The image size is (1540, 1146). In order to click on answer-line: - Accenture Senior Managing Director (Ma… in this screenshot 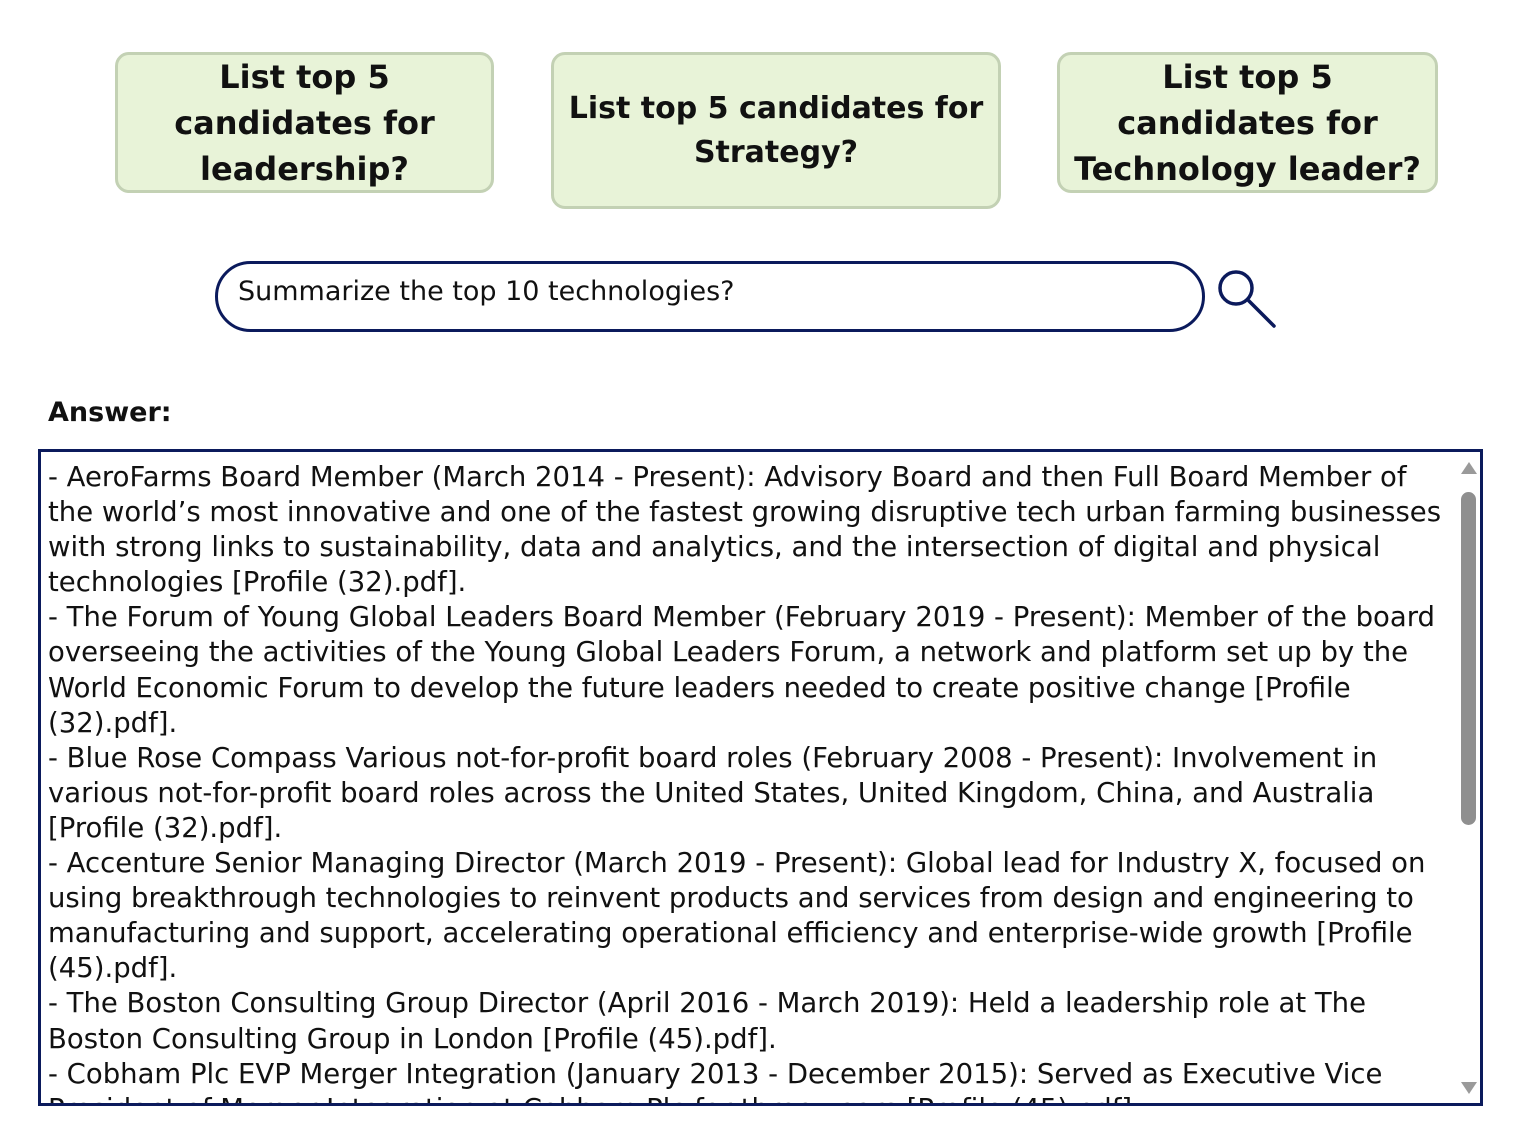, I will do `click(737, 916)`.